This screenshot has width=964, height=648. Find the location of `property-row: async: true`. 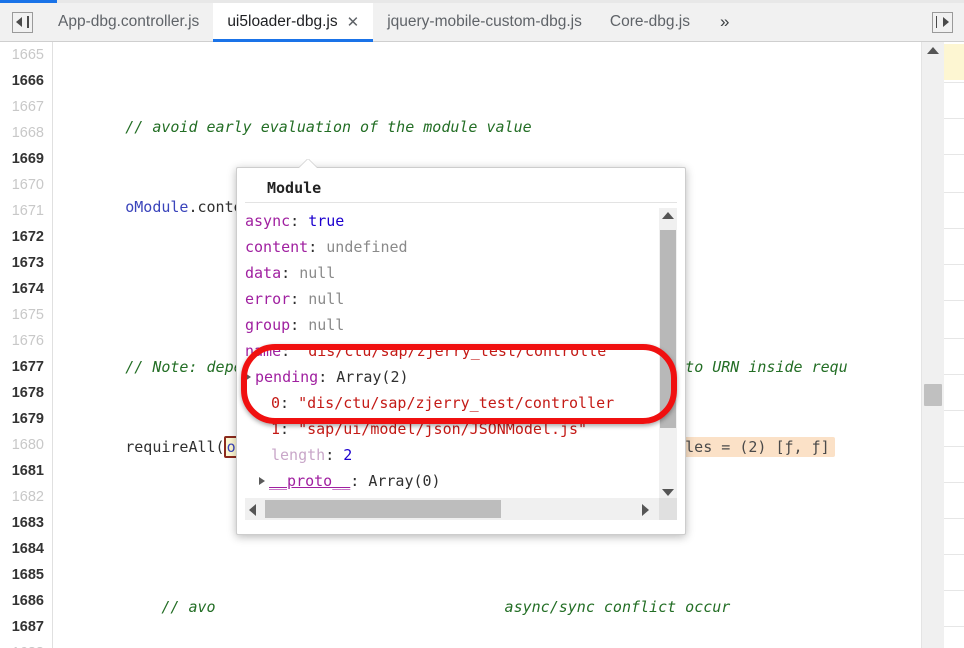

property-row: async: true is located at coordinates (449, 221).